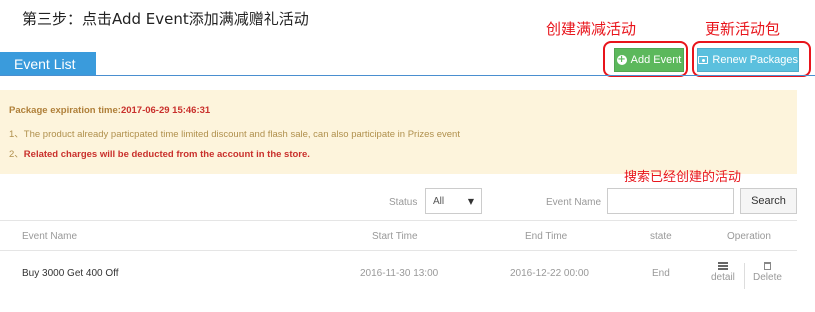  I want to click on table-top-divider, so click(398, 220).